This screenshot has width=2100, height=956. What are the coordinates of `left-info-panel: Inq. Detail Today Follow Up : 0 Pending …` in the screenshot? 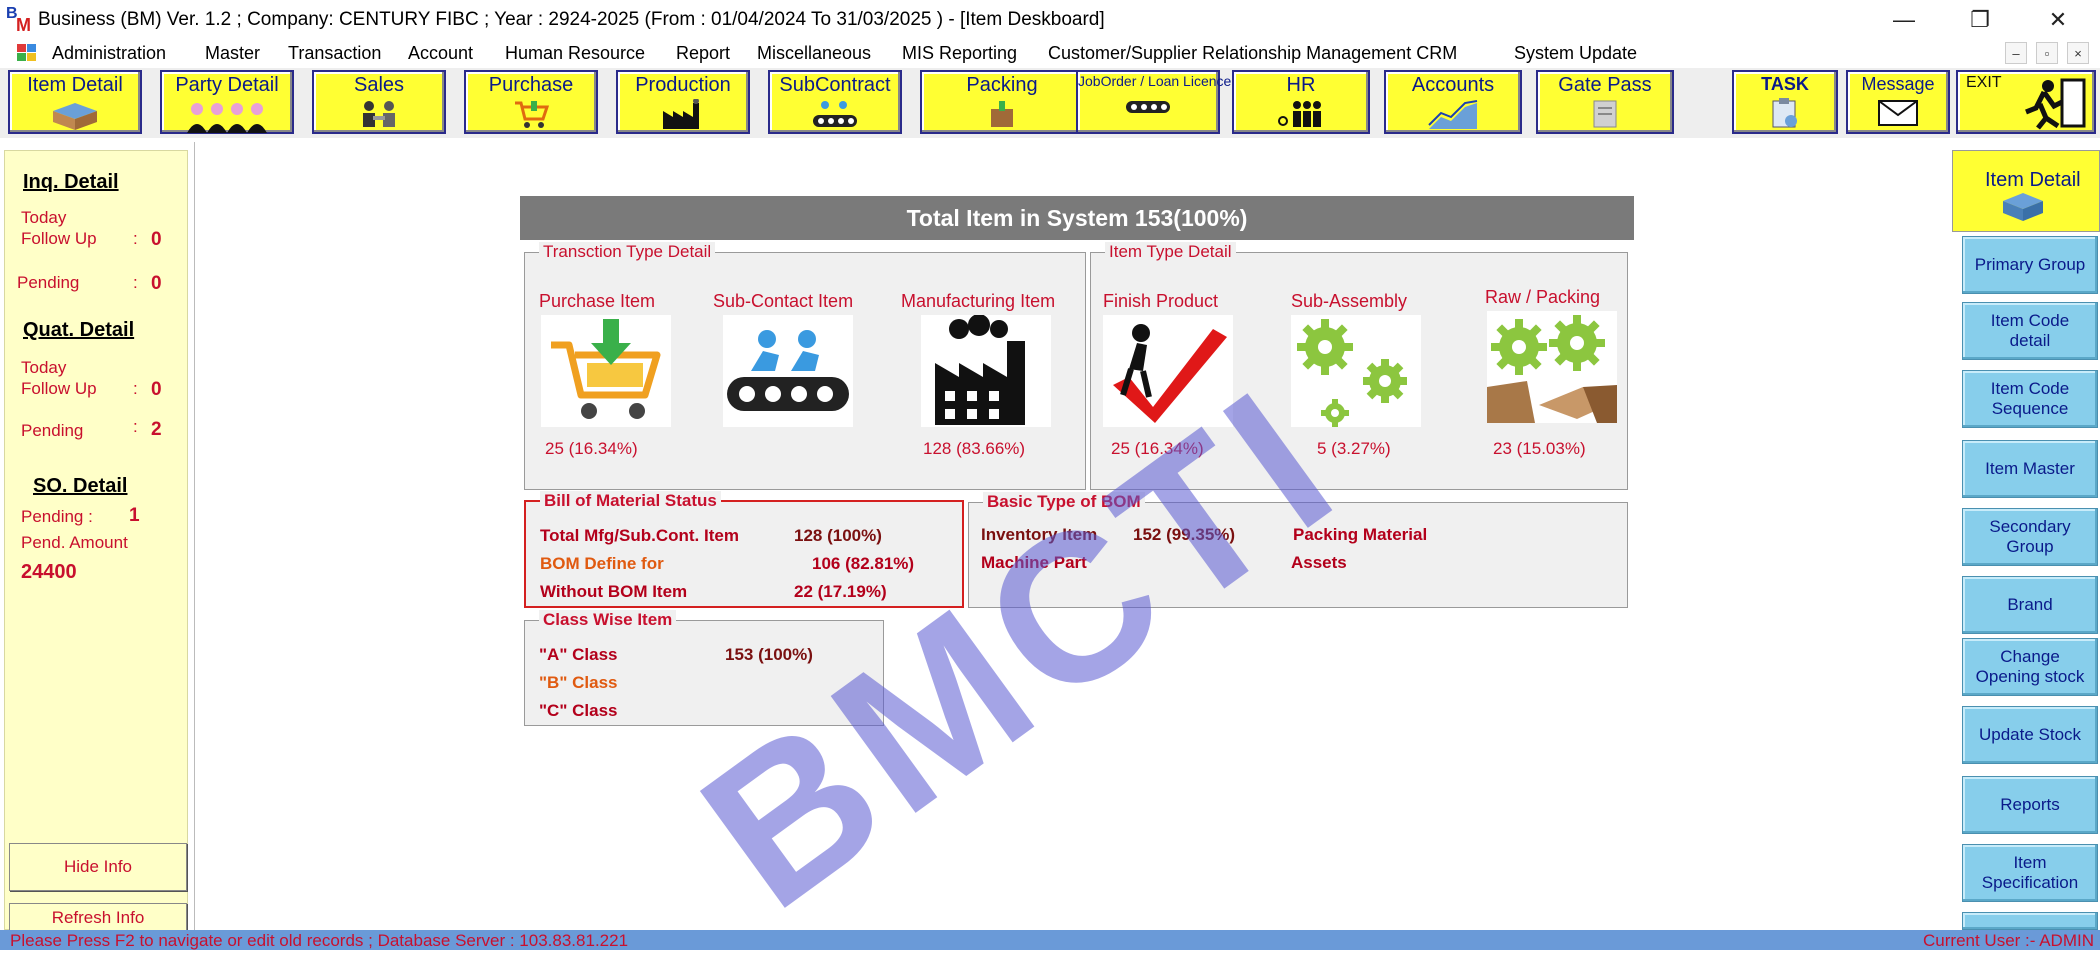 It's located at (96, 541).